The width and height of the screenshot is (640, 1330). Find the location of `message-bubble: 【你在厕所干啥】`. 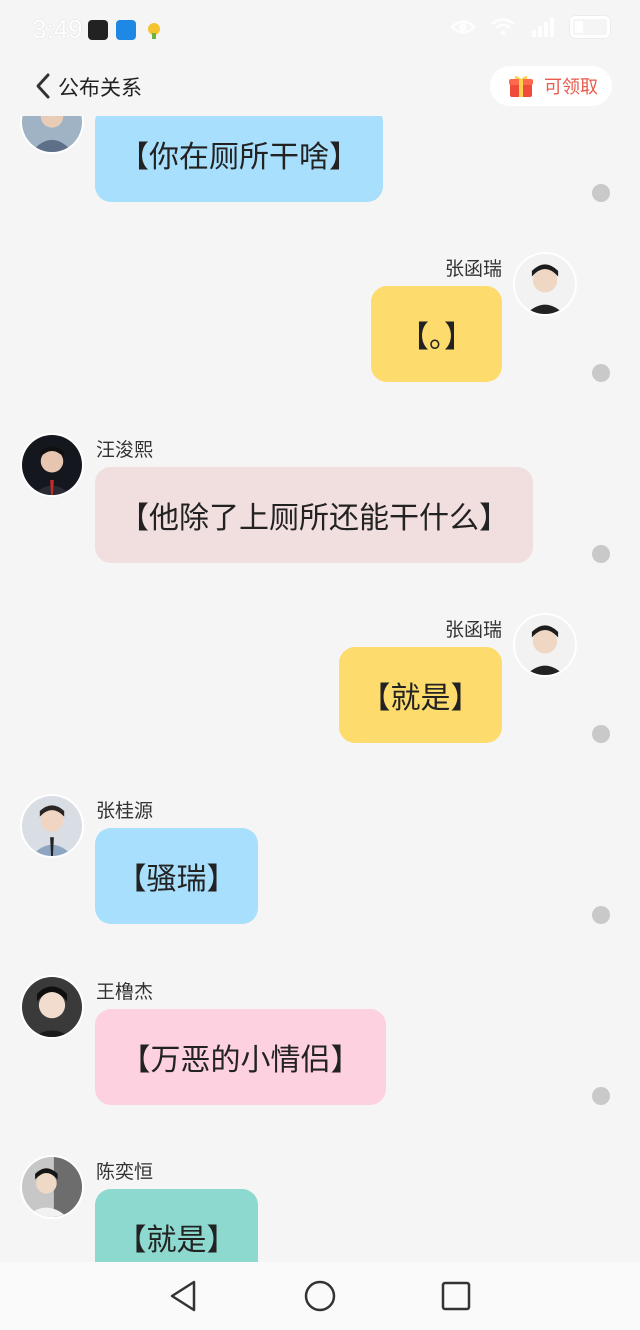

message-bubble: 【你在厕所干啥】 is located at coordinates (239, 159).